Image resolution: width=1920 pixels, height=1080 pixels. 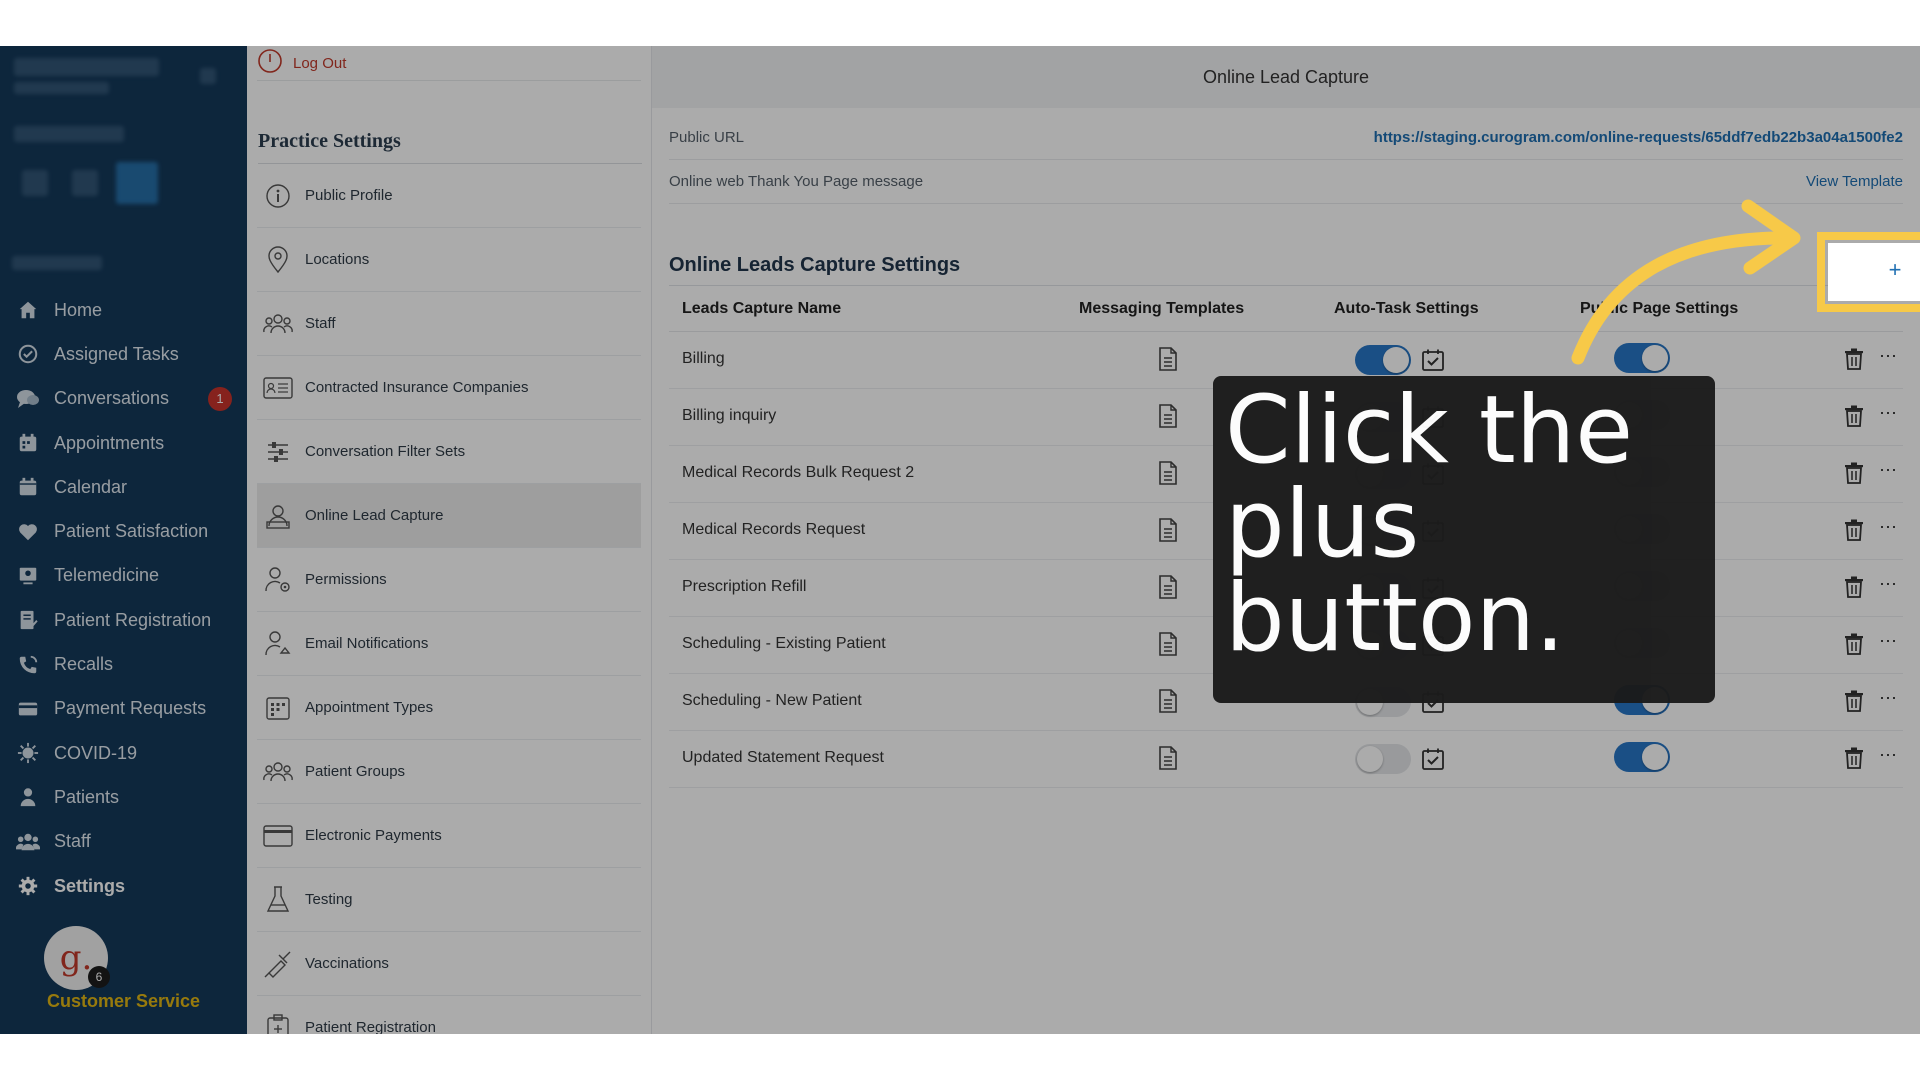 What do you see at coordinates (347, 963) in the screenshot?
I see `settings-item-label: Vaccinations` at bounding box center [347, 963].